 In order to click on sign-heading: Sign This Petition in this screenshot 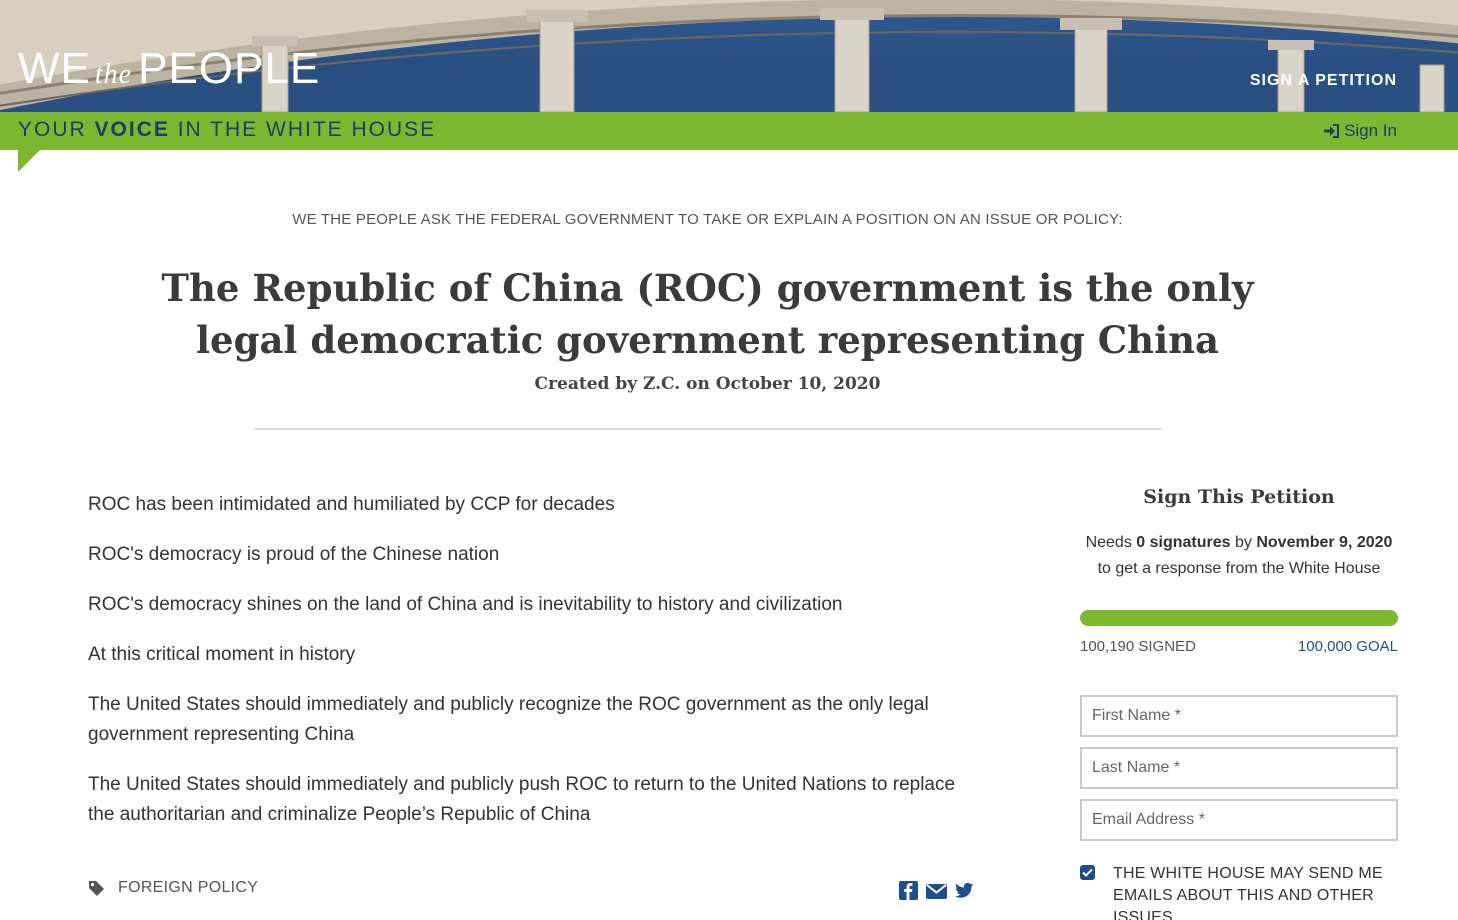, I will do `click(1239, 497)`.